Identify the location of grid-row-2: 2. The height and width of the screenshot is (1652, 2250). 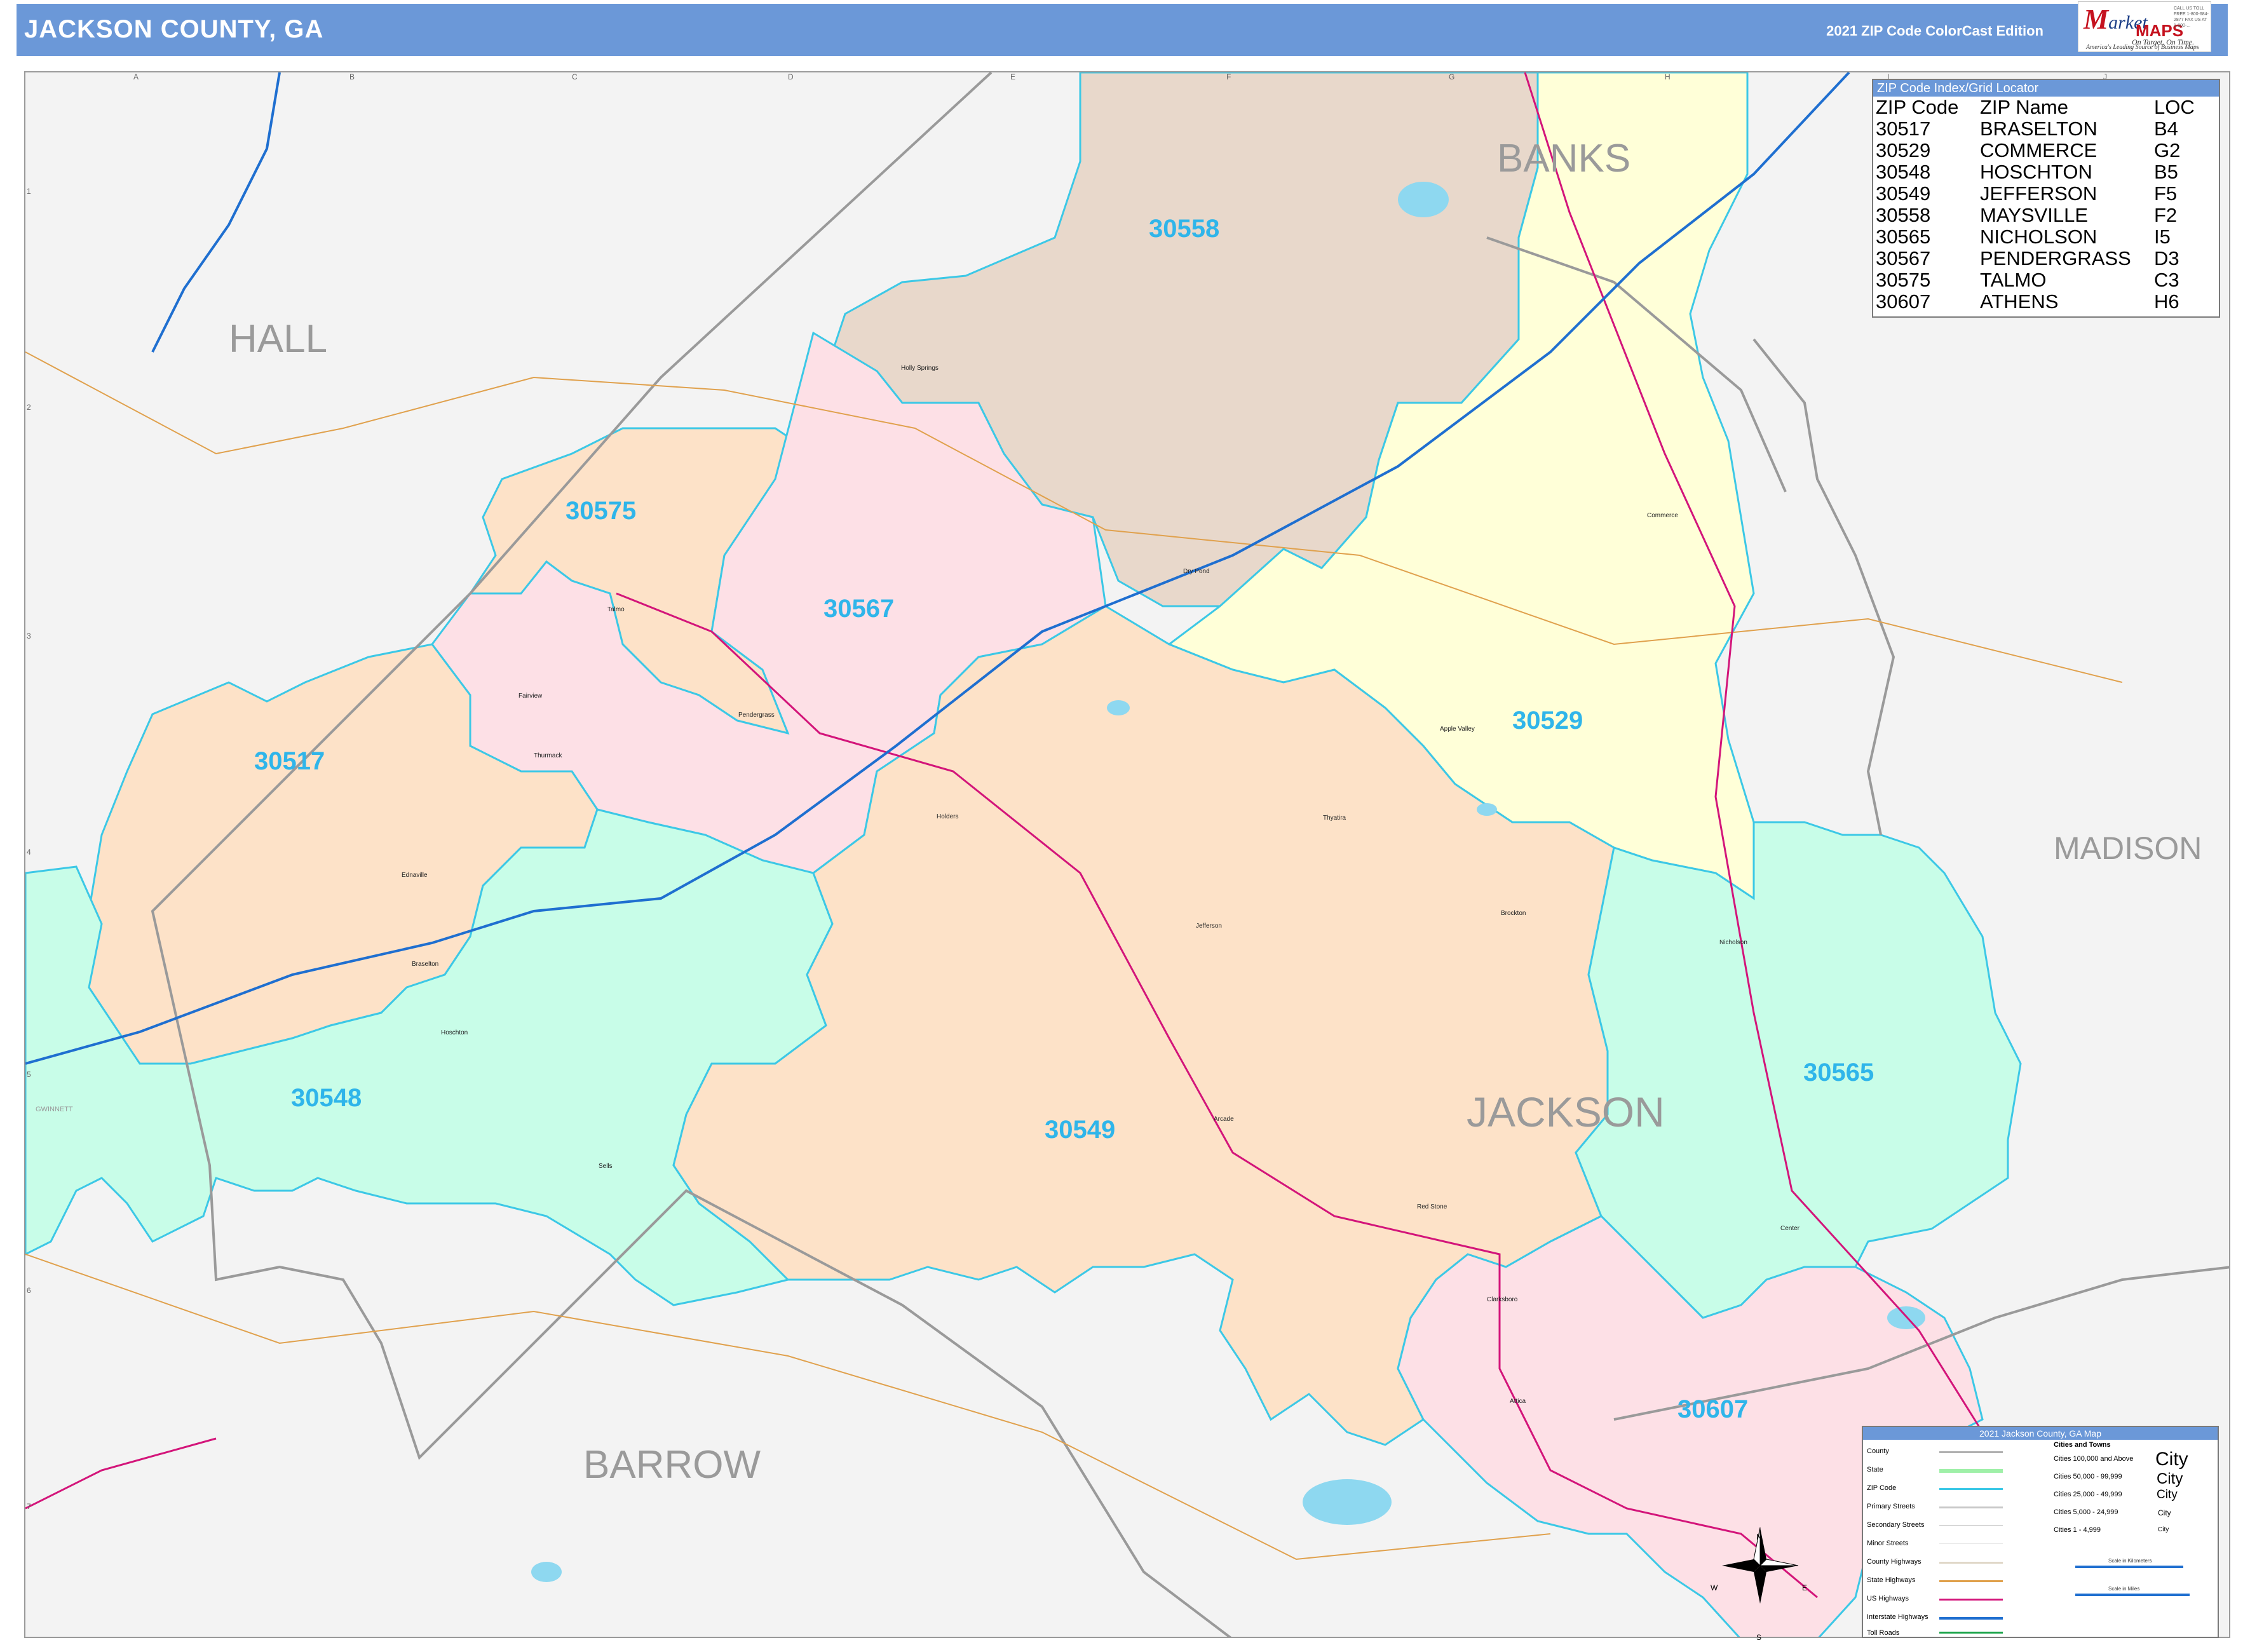
(29, 407).